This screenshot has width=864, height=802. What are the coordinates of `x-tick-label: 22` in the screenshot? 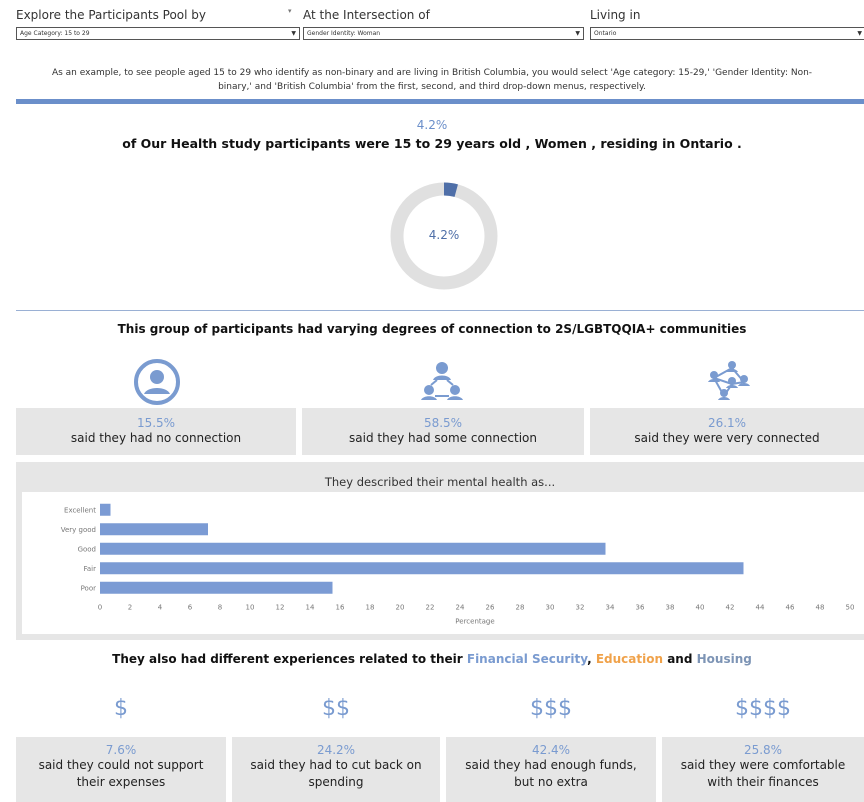 It's located at (430, 608).